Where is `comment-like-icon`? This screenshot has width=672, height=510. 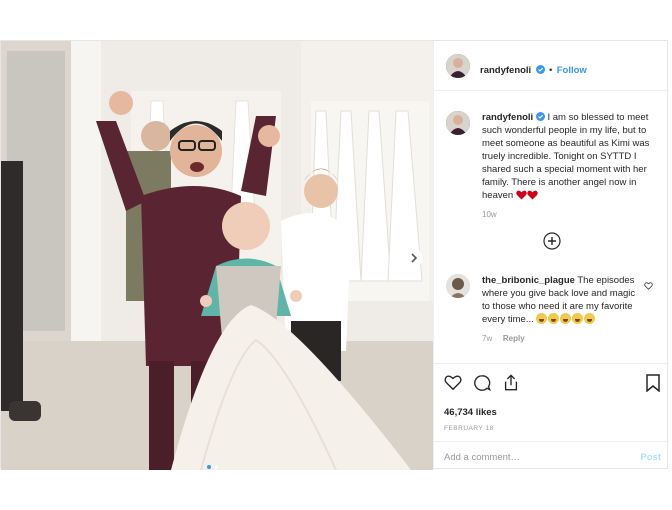 comment-like-icon is located at coordinates (648, 286).